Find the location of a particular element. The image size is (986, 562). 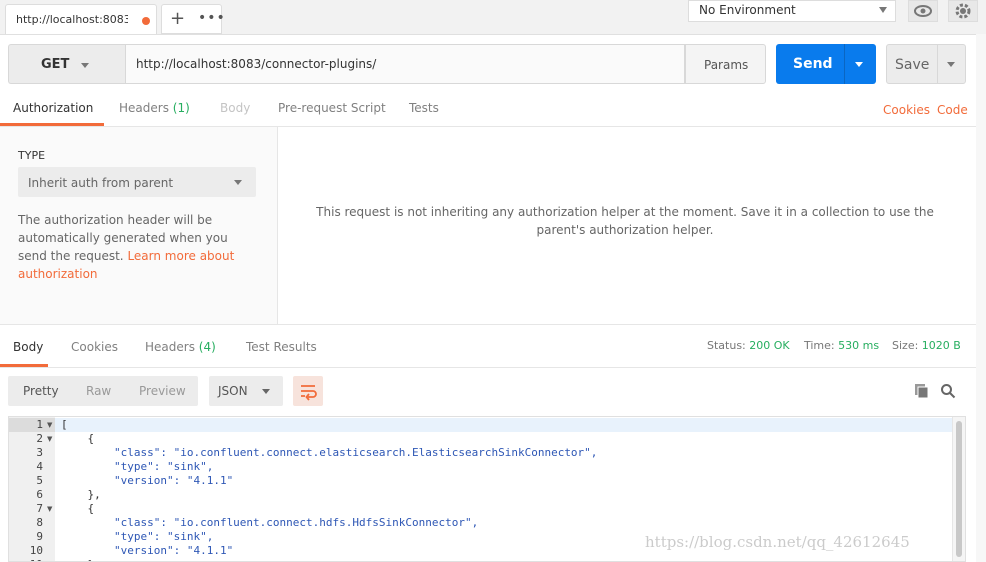

save-options-chevron-icon is located at coordinates (951, 64).